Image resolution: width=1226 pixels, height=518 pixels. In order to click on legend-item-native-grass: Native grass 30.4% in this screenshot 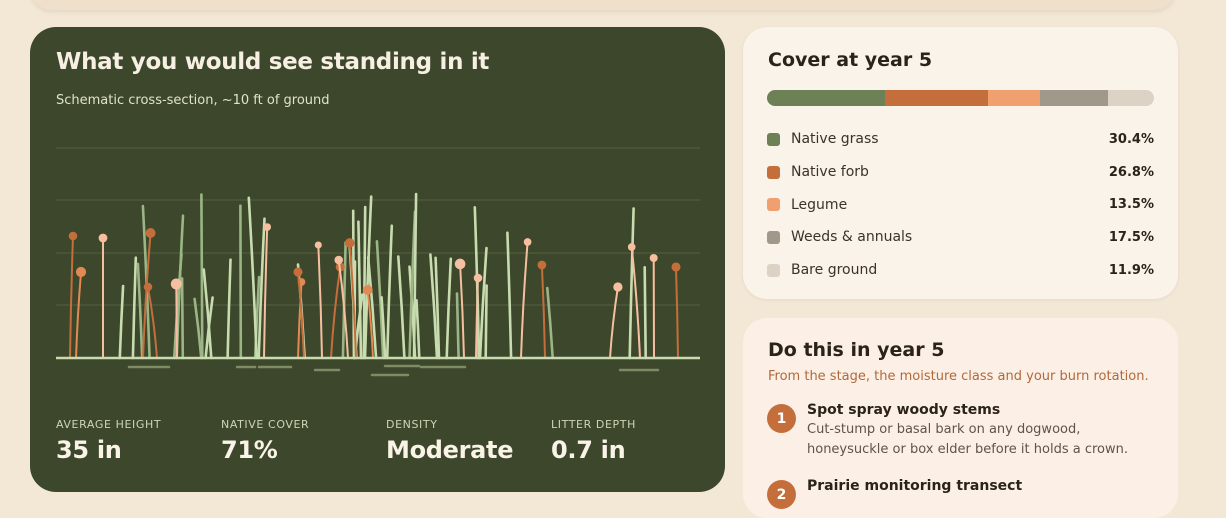, I will do `click(960, 139)`.